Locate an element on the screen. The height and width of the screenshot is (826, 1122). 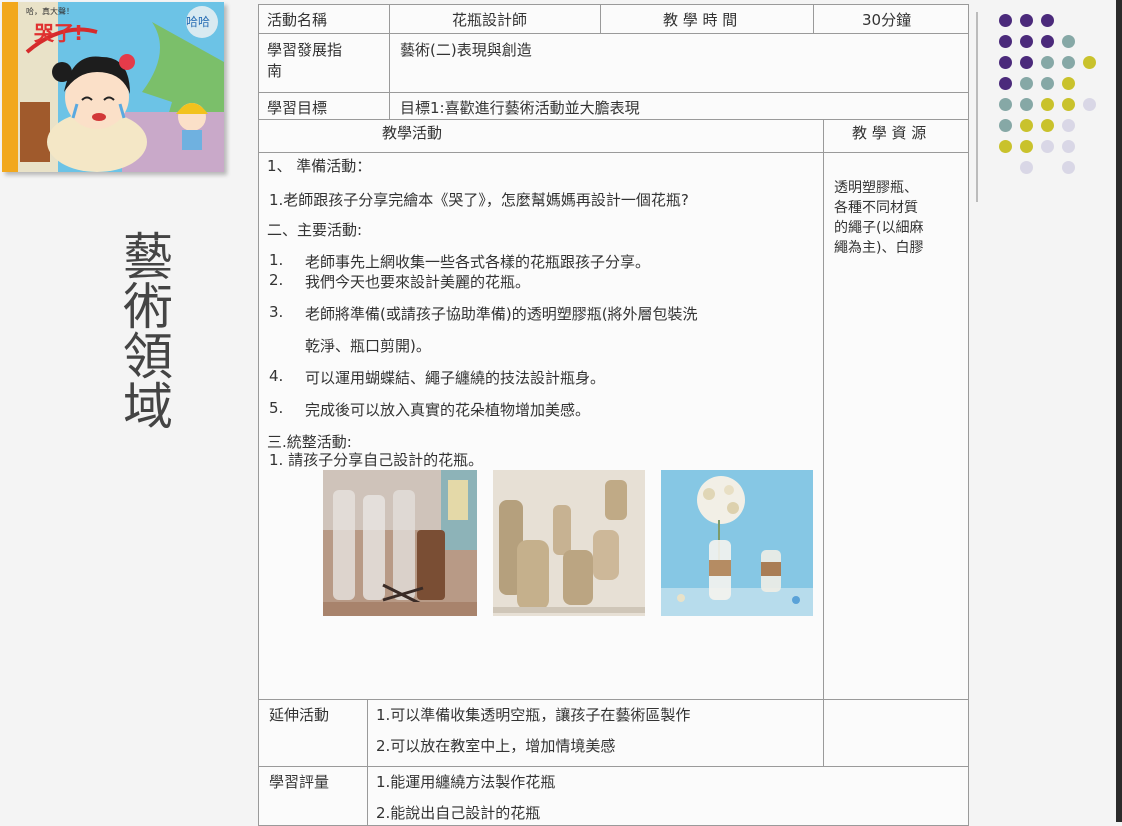
resource-line: 各種不同材質 is located at coordinates (876, 208).